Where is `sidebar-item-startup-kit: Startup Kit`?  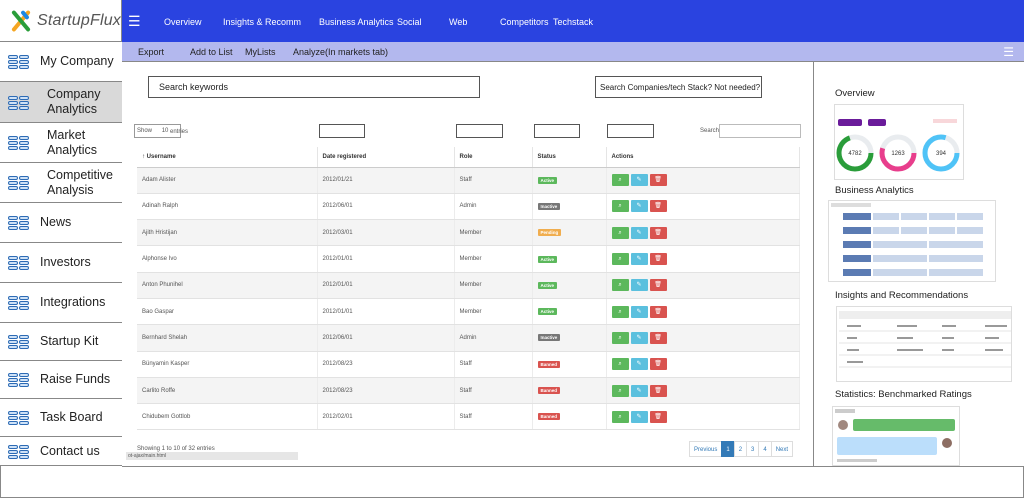 sidebar-item-startup-kit: Startup Kit is located at coordinates (61, 342).